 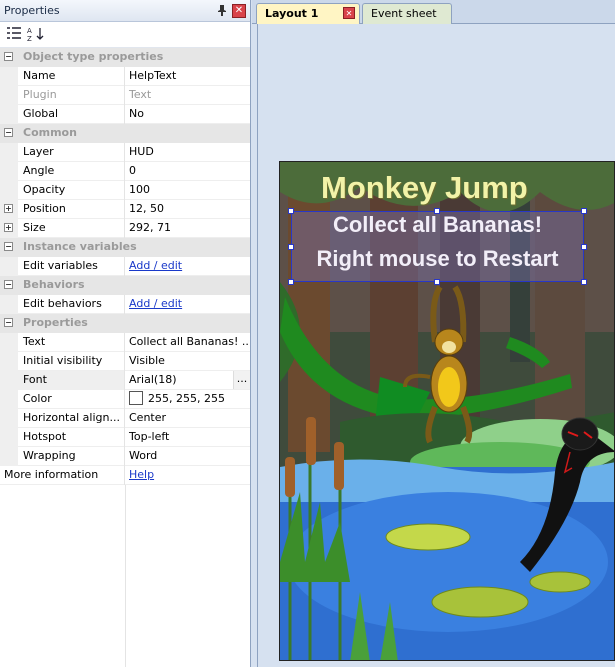 What do you see at coordinates (187, 114) in the screenshot?
I see `property-value: No` at bounding box center [187, 114].